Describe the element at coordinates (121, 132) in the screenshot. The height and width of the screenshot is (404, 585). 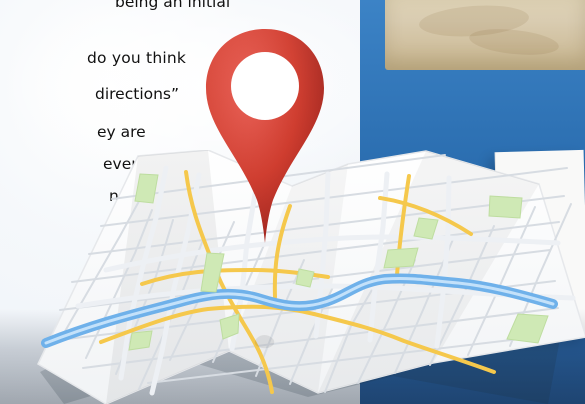
I see `text-line-4: ey are` at that location.